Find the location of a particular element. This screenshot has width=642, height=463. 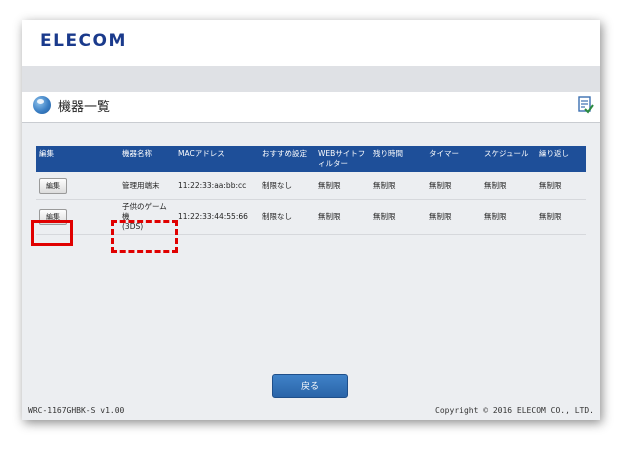

column-header-edit: 編集 is located at coordinates (77, 159).